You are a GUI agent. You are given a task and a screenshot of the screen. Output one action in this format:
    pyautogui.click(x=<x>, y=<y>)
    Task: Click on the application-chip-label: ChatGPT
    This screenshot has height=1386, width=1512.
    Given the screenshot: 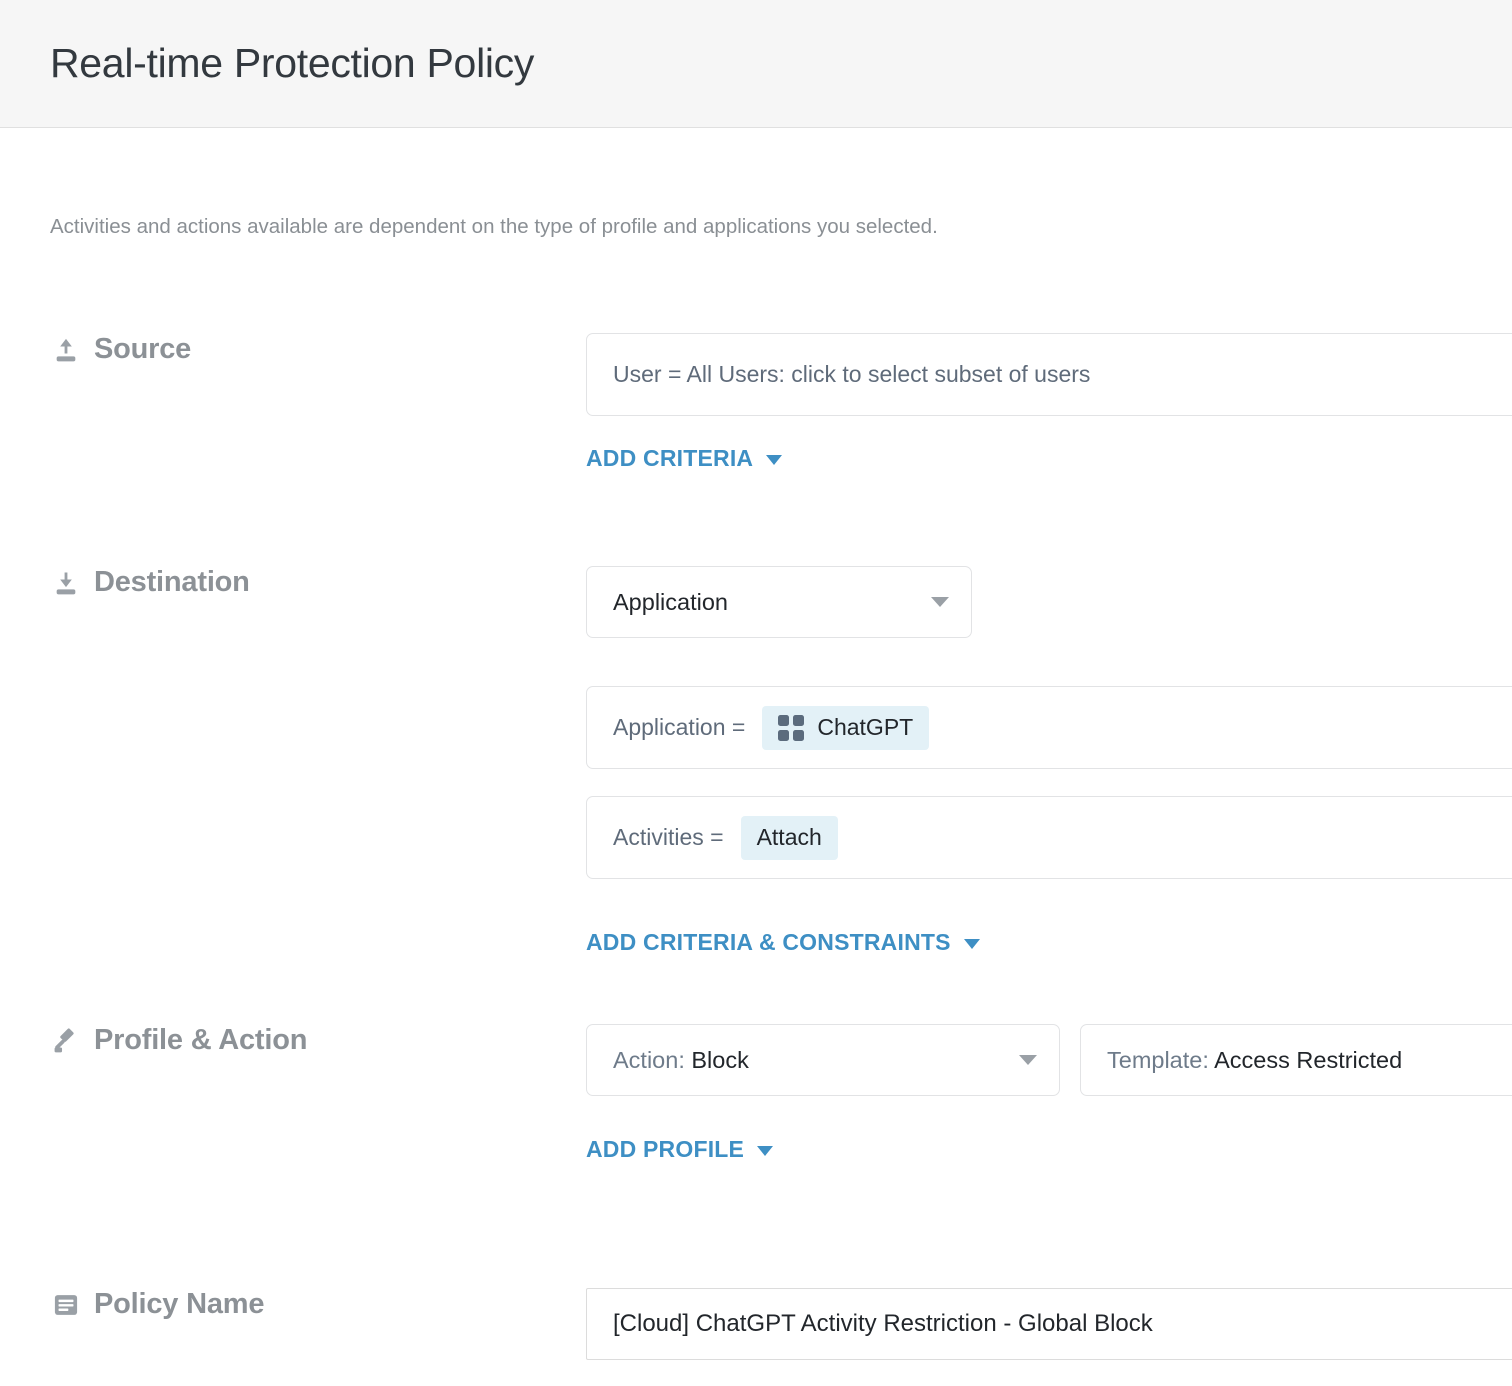 What is the action you would take?
    pyautogui.click(x=865, y=727)
    